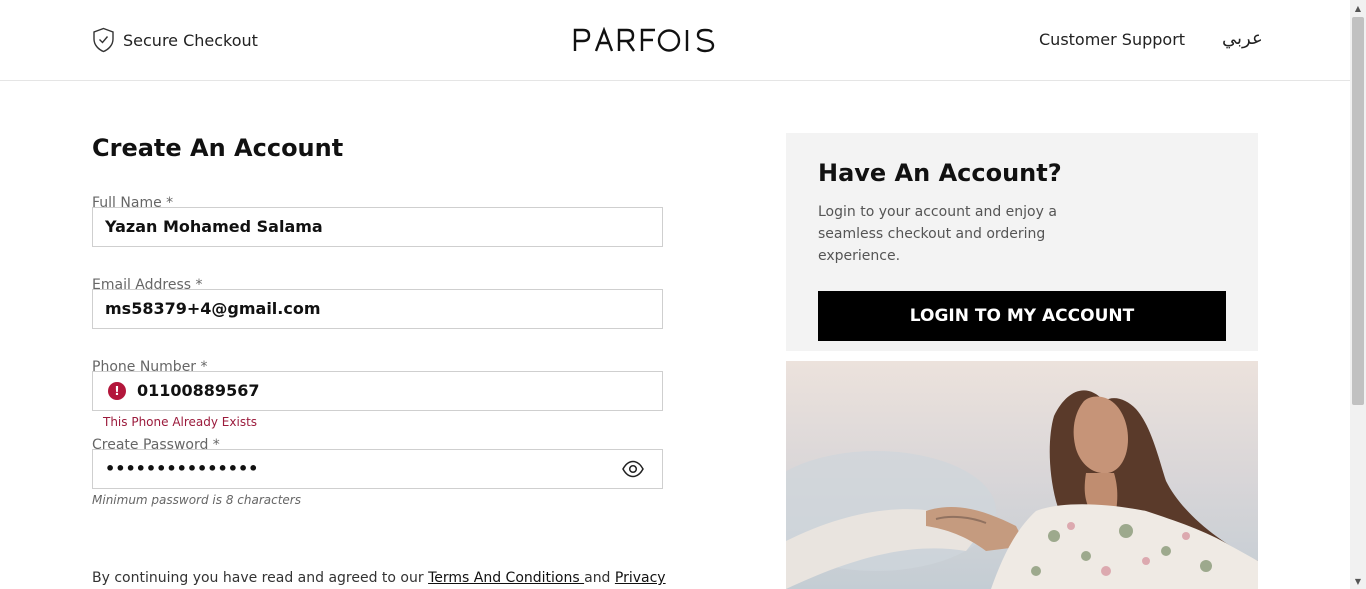 The width and height of the screenshot is (1366, 589). Describe the element at coordinates (196, 500) in the screenshot. I see `password-hint: Minimum password is 8 characters` at that location.